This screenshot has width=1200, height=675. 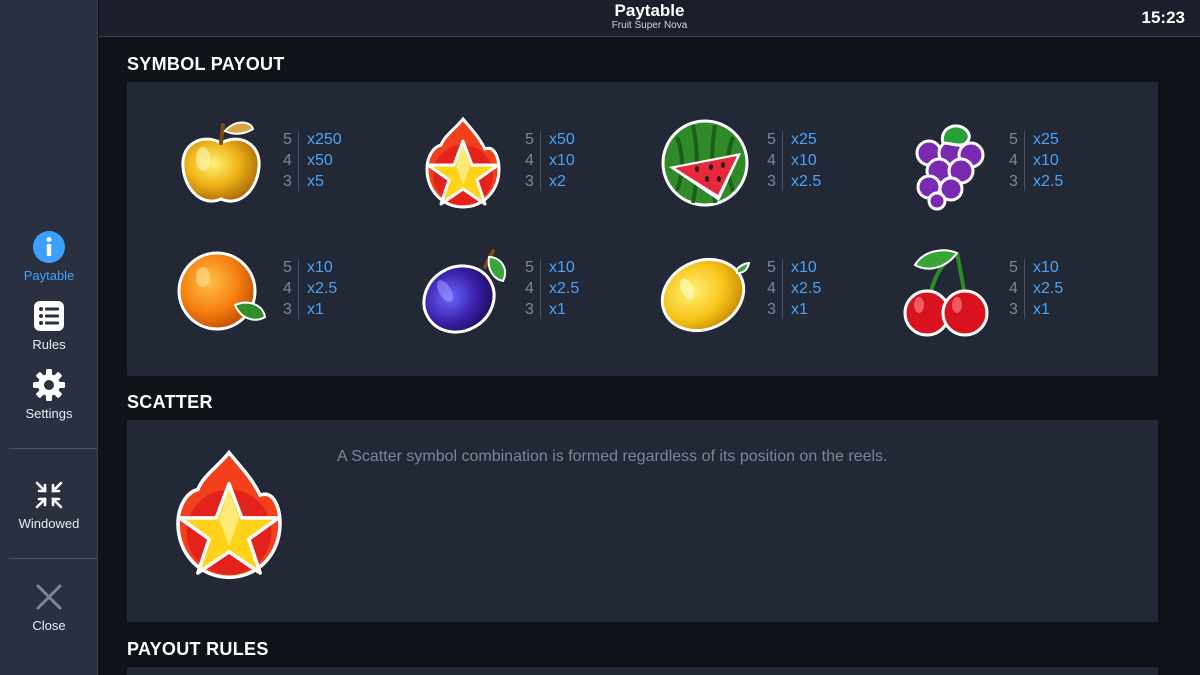 I want to click on lemon-icon, so click(x=705, y=295).